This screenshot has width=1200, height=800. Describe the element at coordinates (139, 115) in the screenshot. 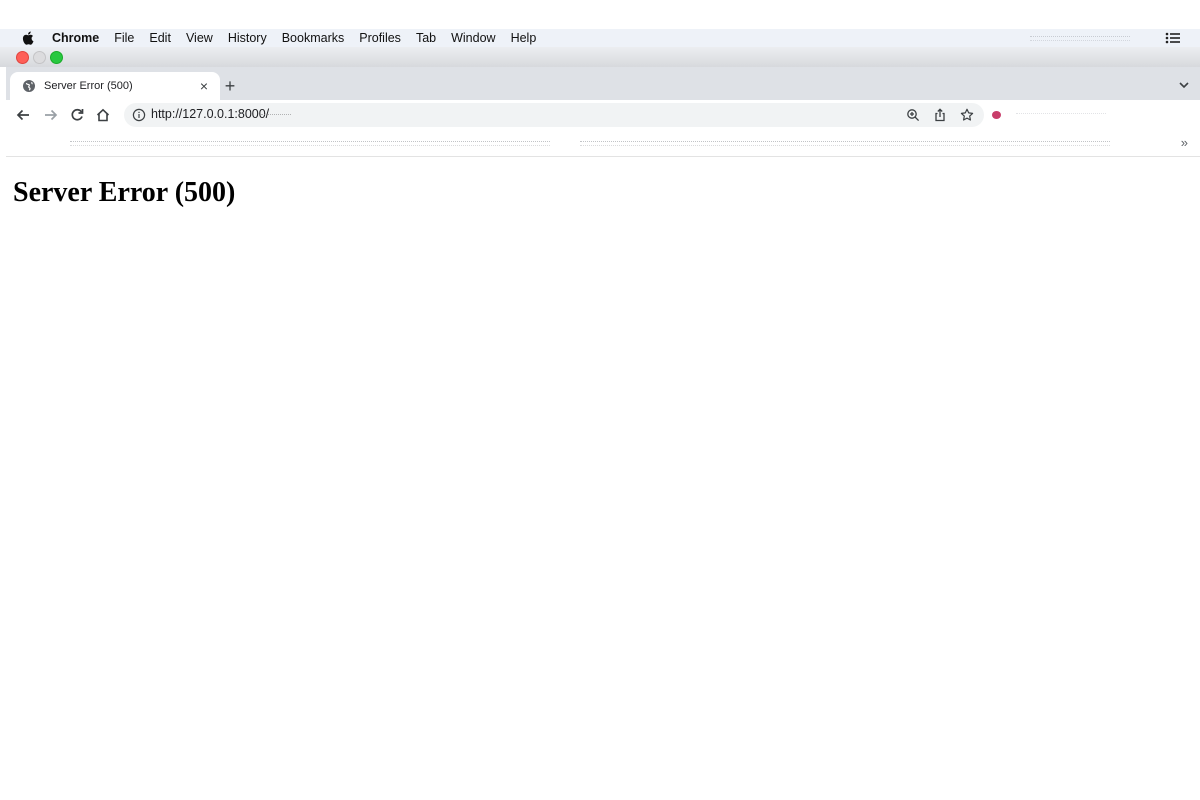

I see `info-icon` at that location.